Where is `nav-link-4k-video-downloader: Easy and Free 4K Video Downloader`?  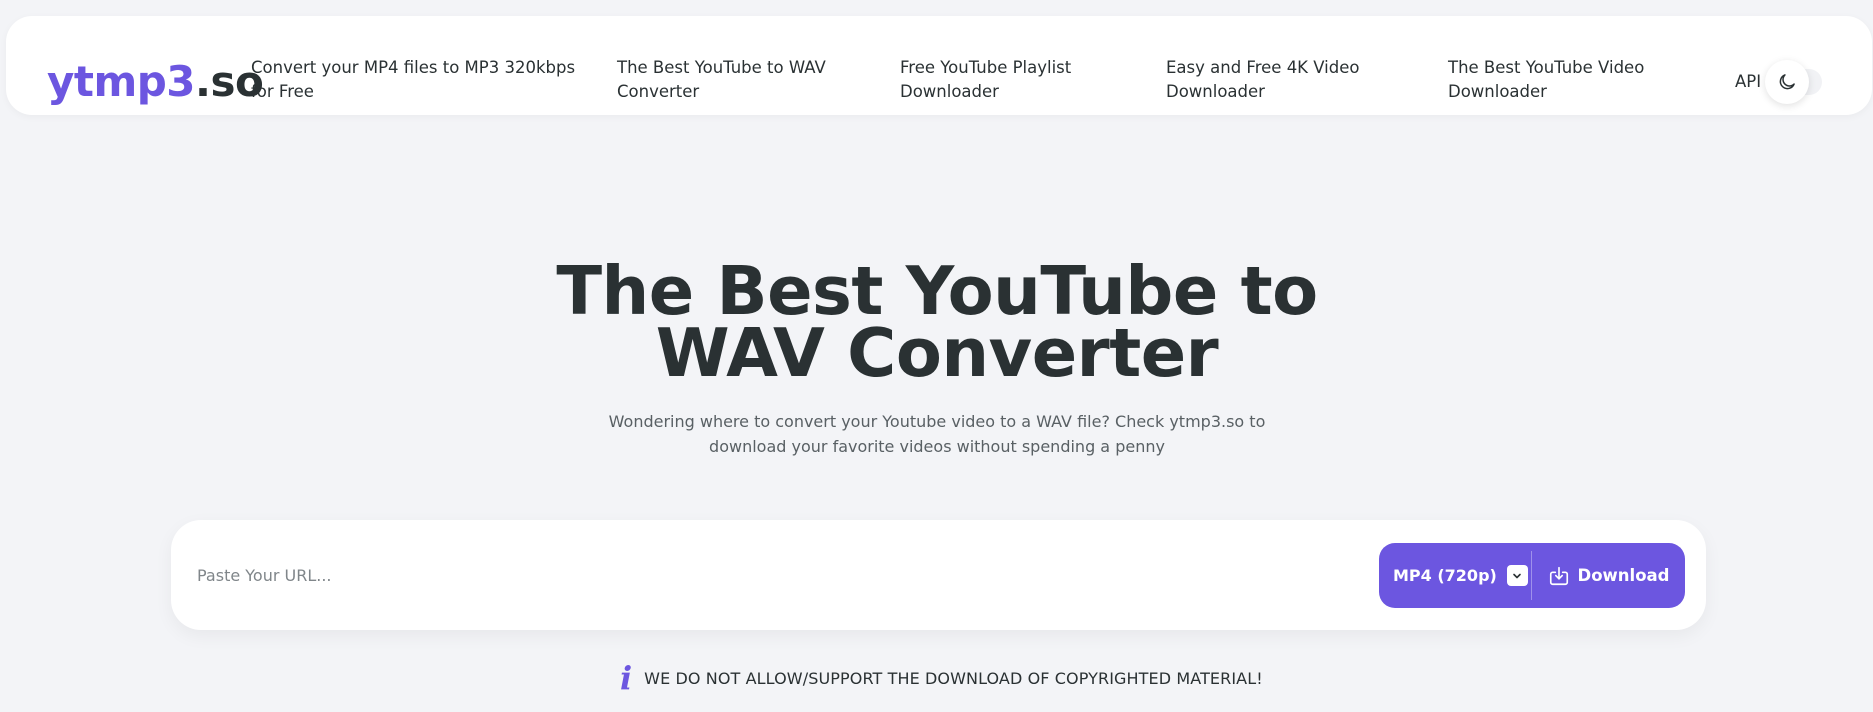
nav-link-4k-video-downloader: Easy and Free 4K Video Downloader is located at coordinates (1276, 80).